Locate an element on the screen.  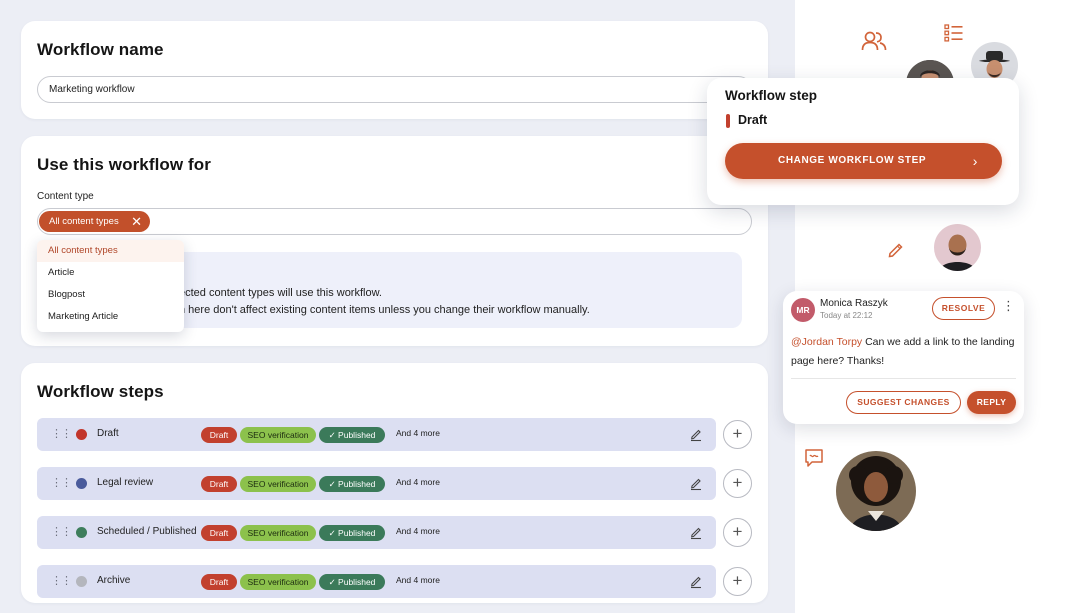
dropdown-option-article: Article is located at coordinates (110, 273).